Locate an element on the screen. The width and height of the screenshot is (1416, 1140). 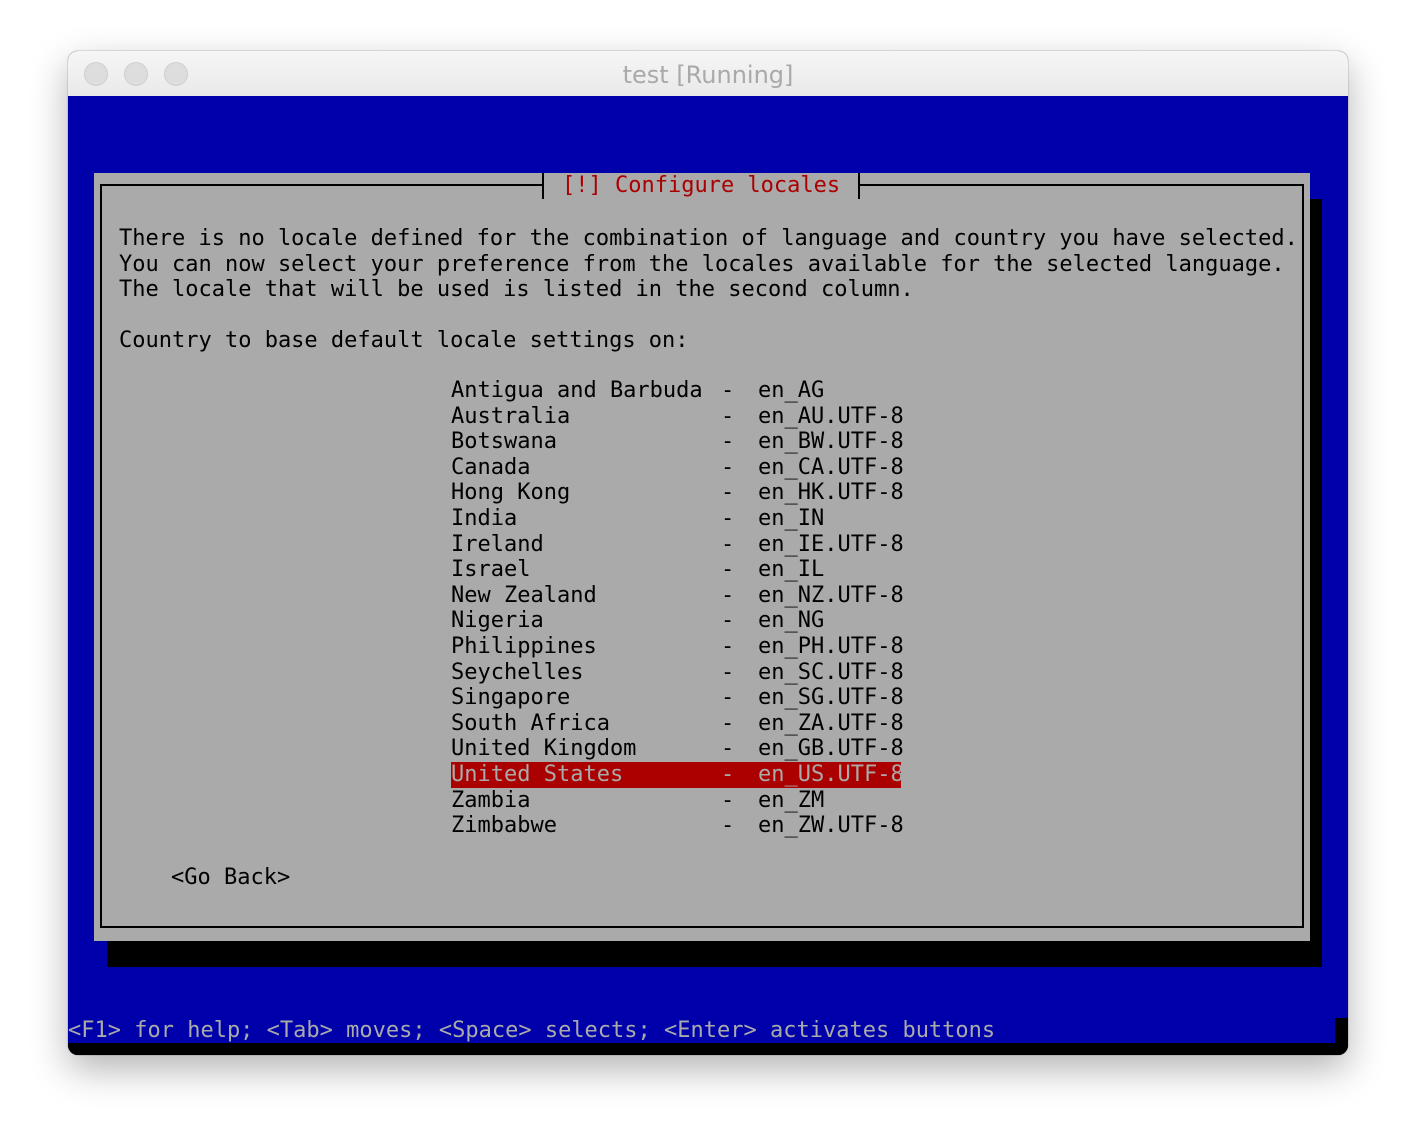
locale-country: United Kingdom is located at coordinates (544, 749).